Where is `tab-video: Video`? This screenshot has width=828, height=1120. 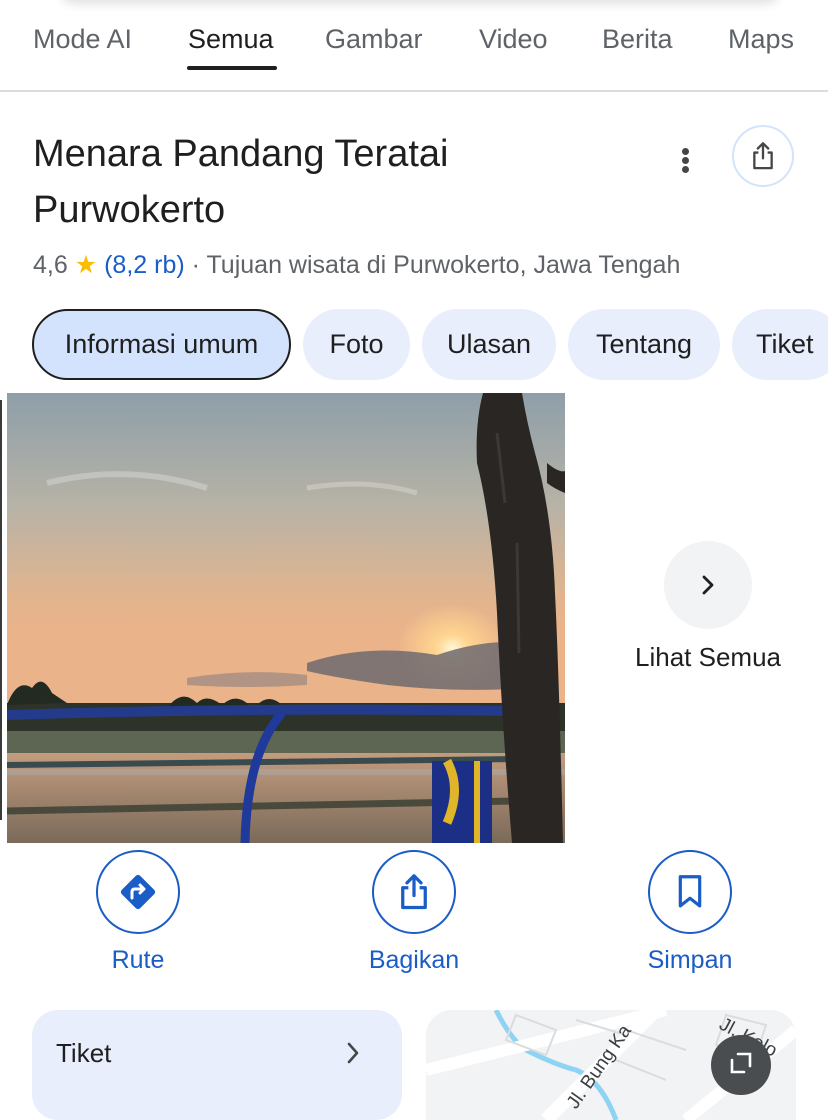 tab-video: Video is located at coordinates (513, 39).